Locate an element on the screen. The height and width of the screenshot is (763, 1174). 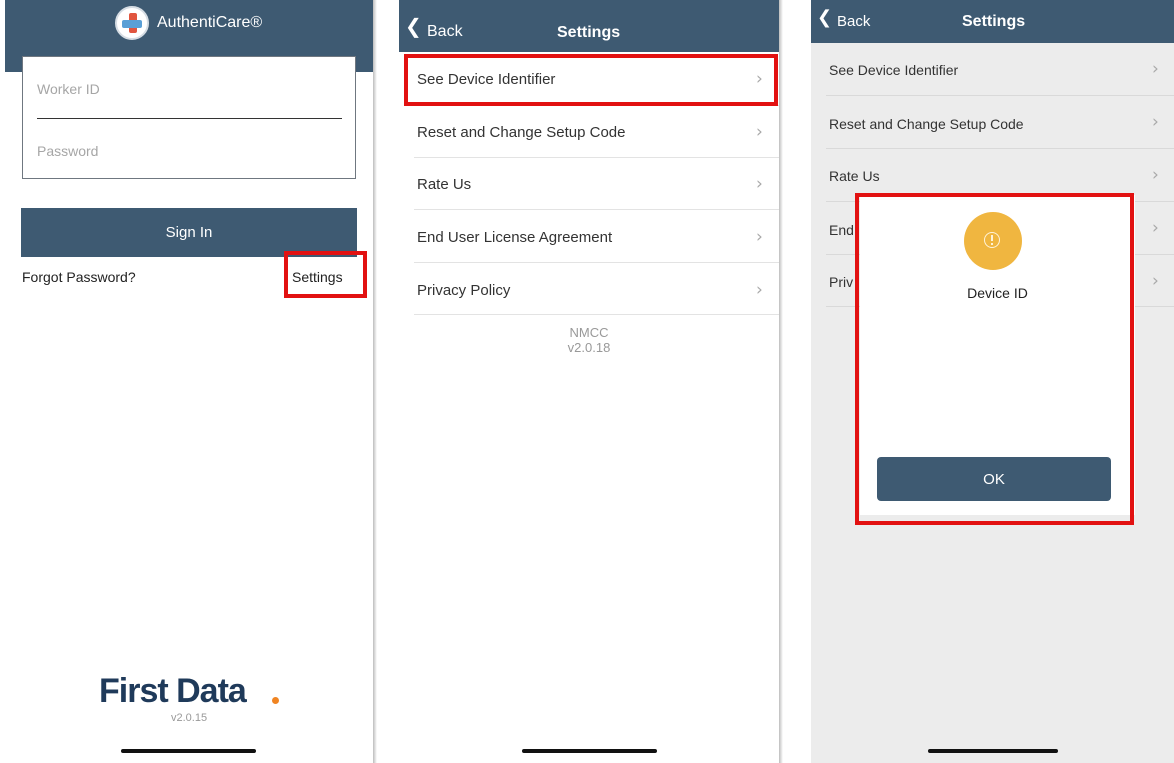
device-identifier-highlight-box is located at coordinates (591, 80).